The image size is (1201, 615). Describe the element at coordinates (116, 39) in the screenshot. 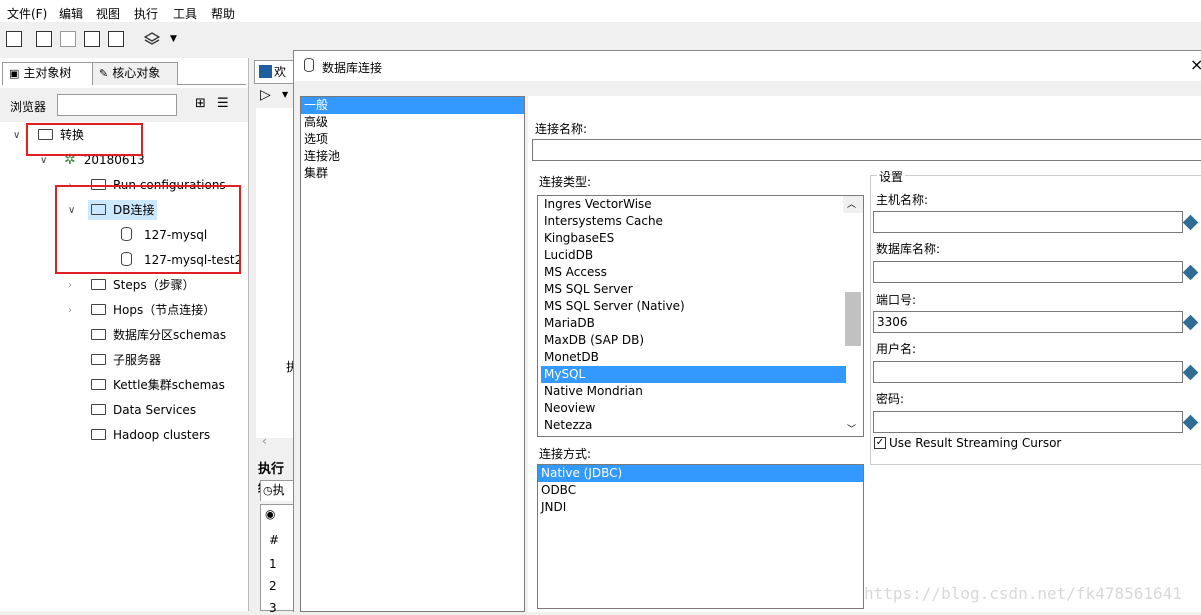

I see `save-as-icon` at that location.